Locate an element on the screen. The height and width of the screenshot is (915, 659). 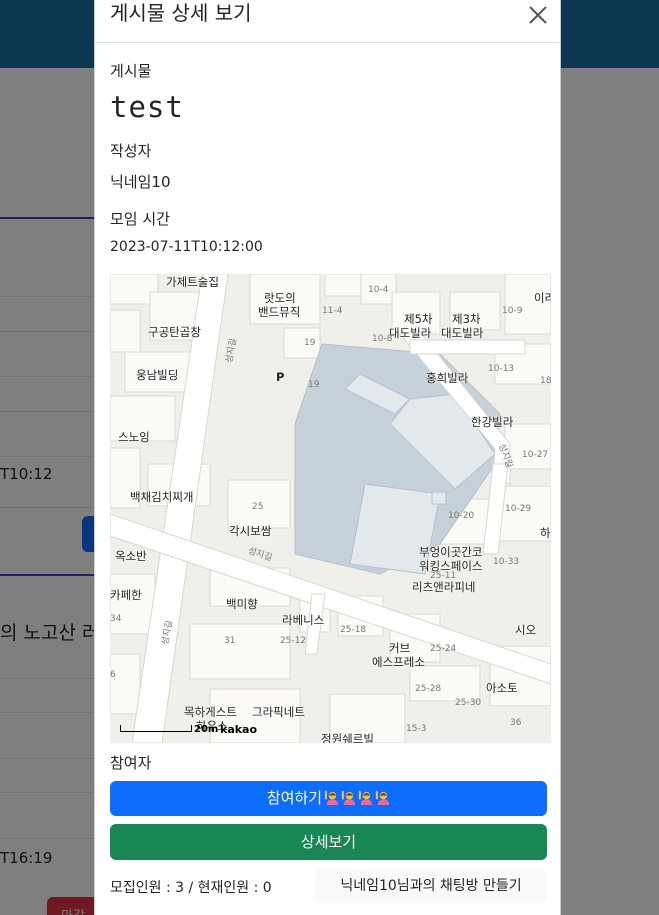
post-title: test is located at coordinates (147, 107).